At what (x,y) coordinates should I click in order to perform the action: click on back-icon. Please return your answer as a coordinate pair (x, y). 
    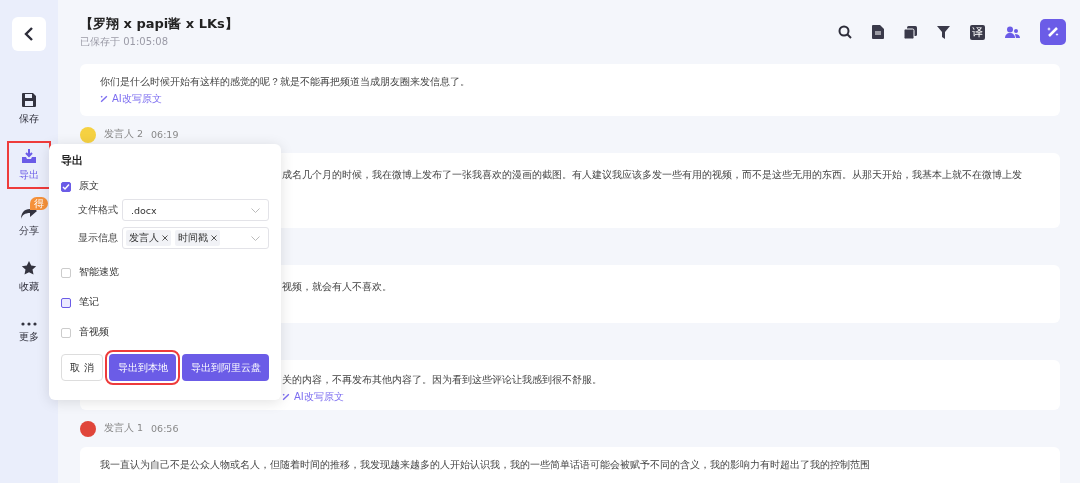
    Looking at the image, I should click on (29, 34).